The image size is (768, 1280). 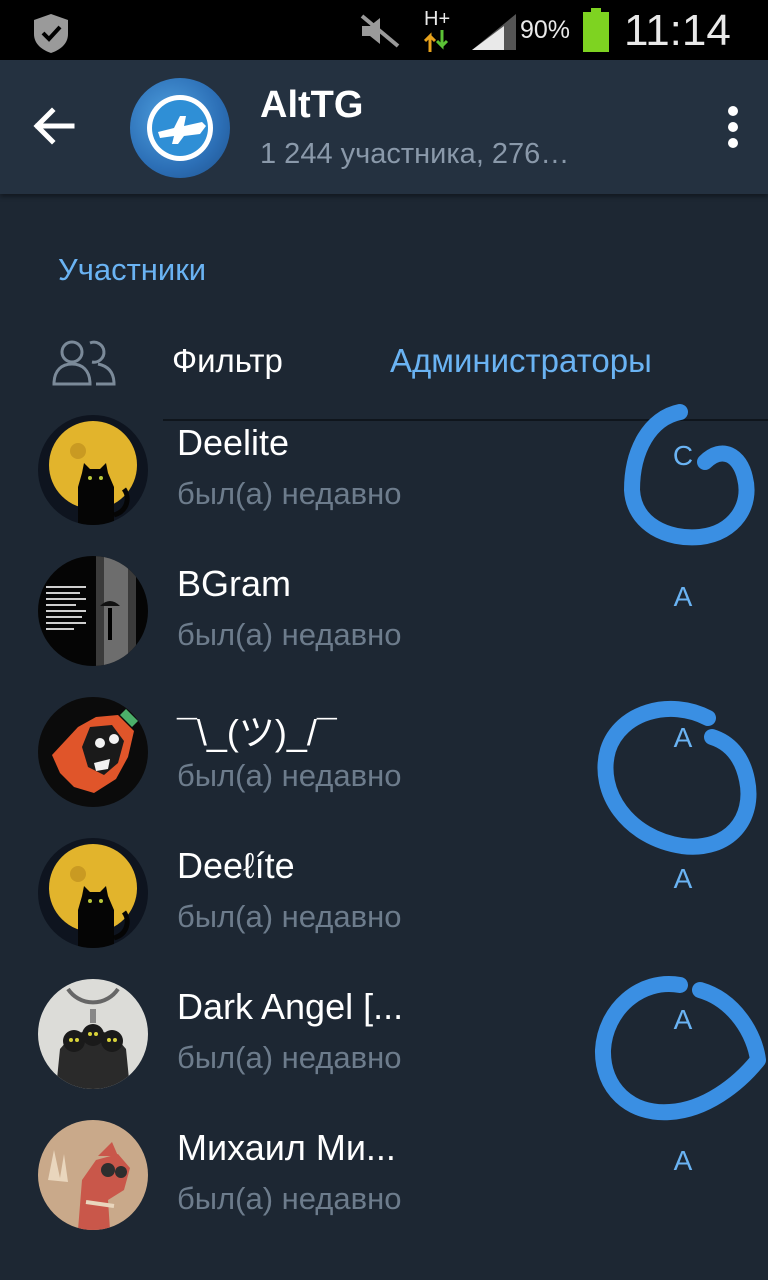 I want to click on member-name: Deeℓíte, so click(x=236, y=865).